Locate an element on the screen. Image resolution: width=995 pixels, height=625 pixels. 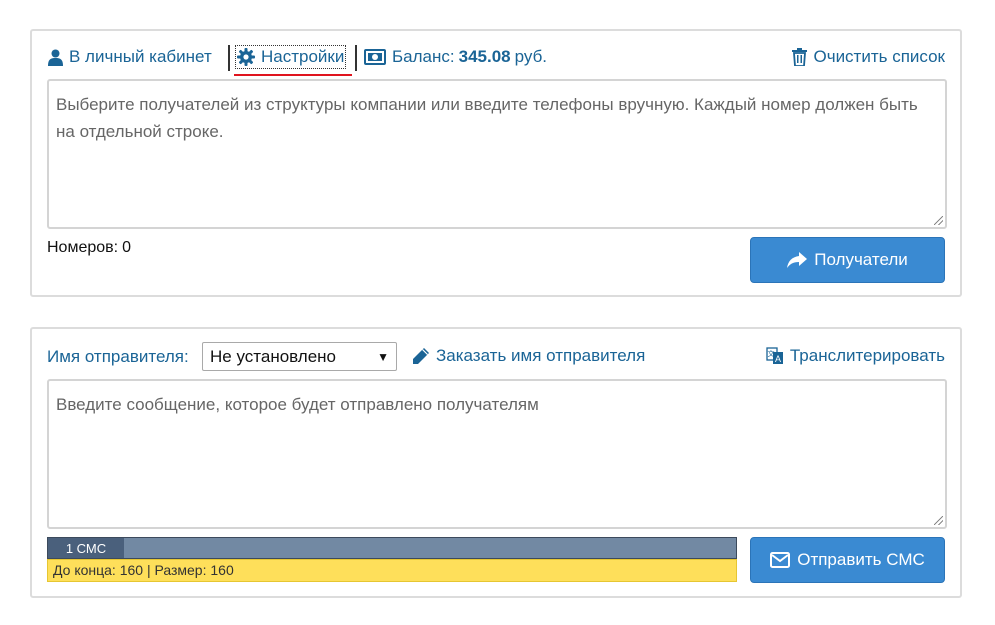
sms-progress-bar: 1 СМС is located at coordinates (392, 548).